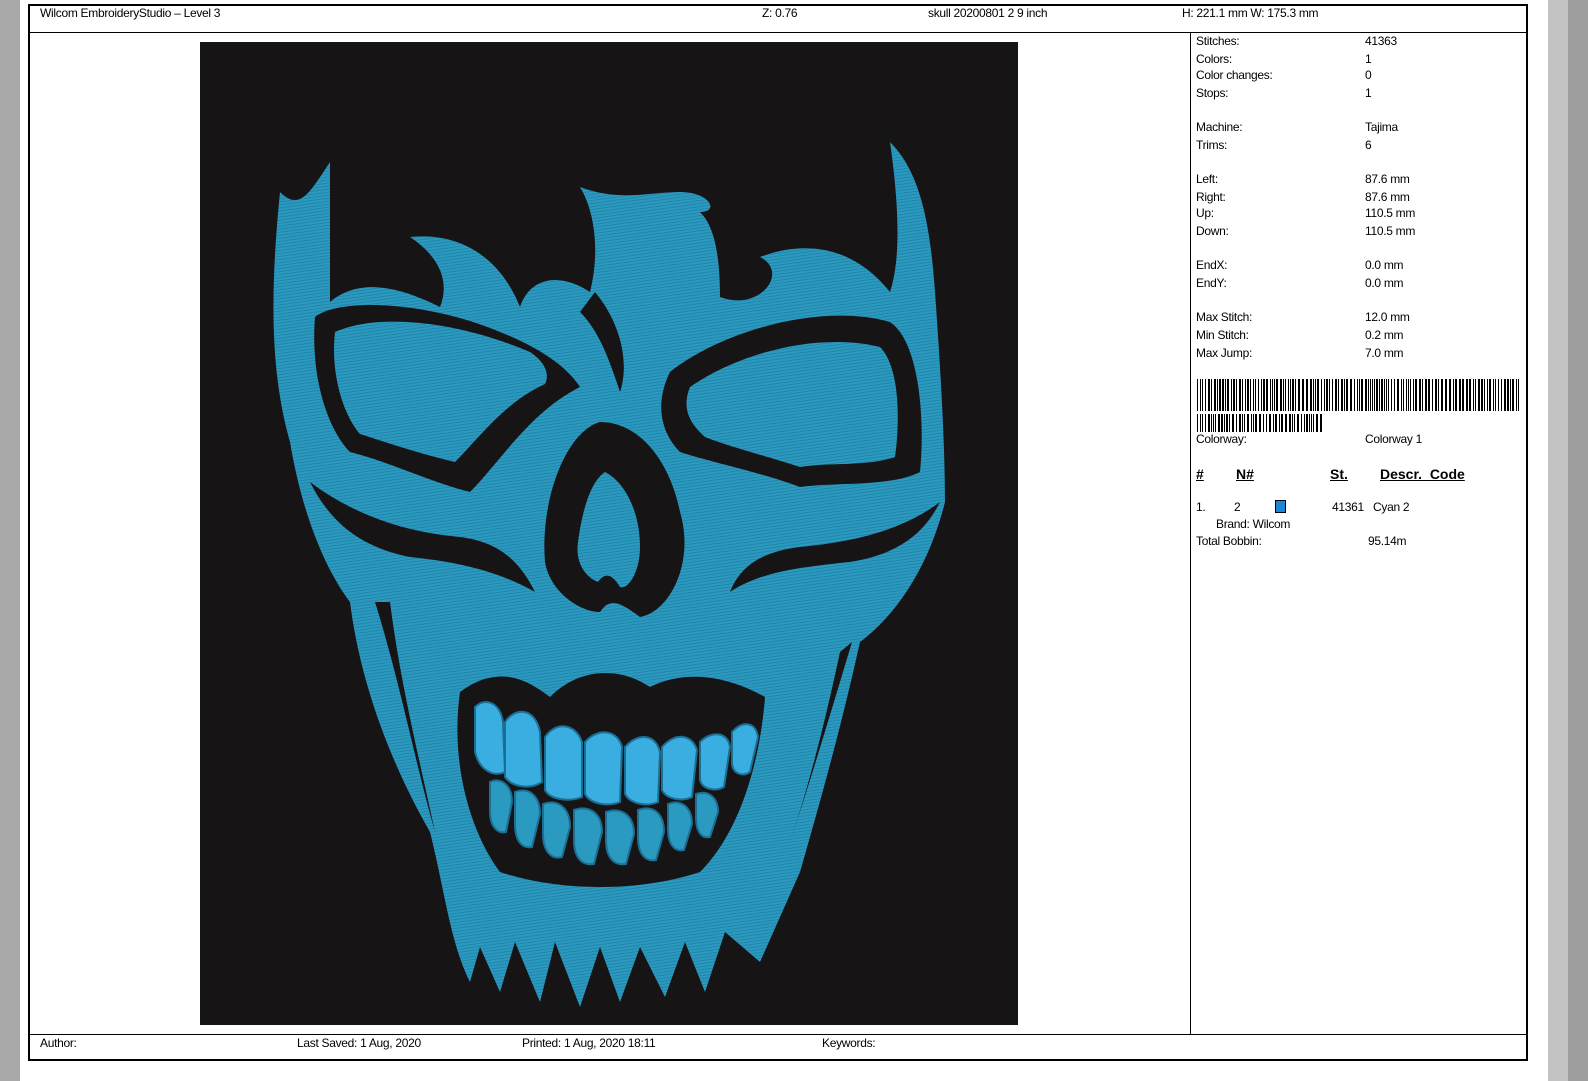  I want to click on endy-label: EndY:, so click(1211, 283).